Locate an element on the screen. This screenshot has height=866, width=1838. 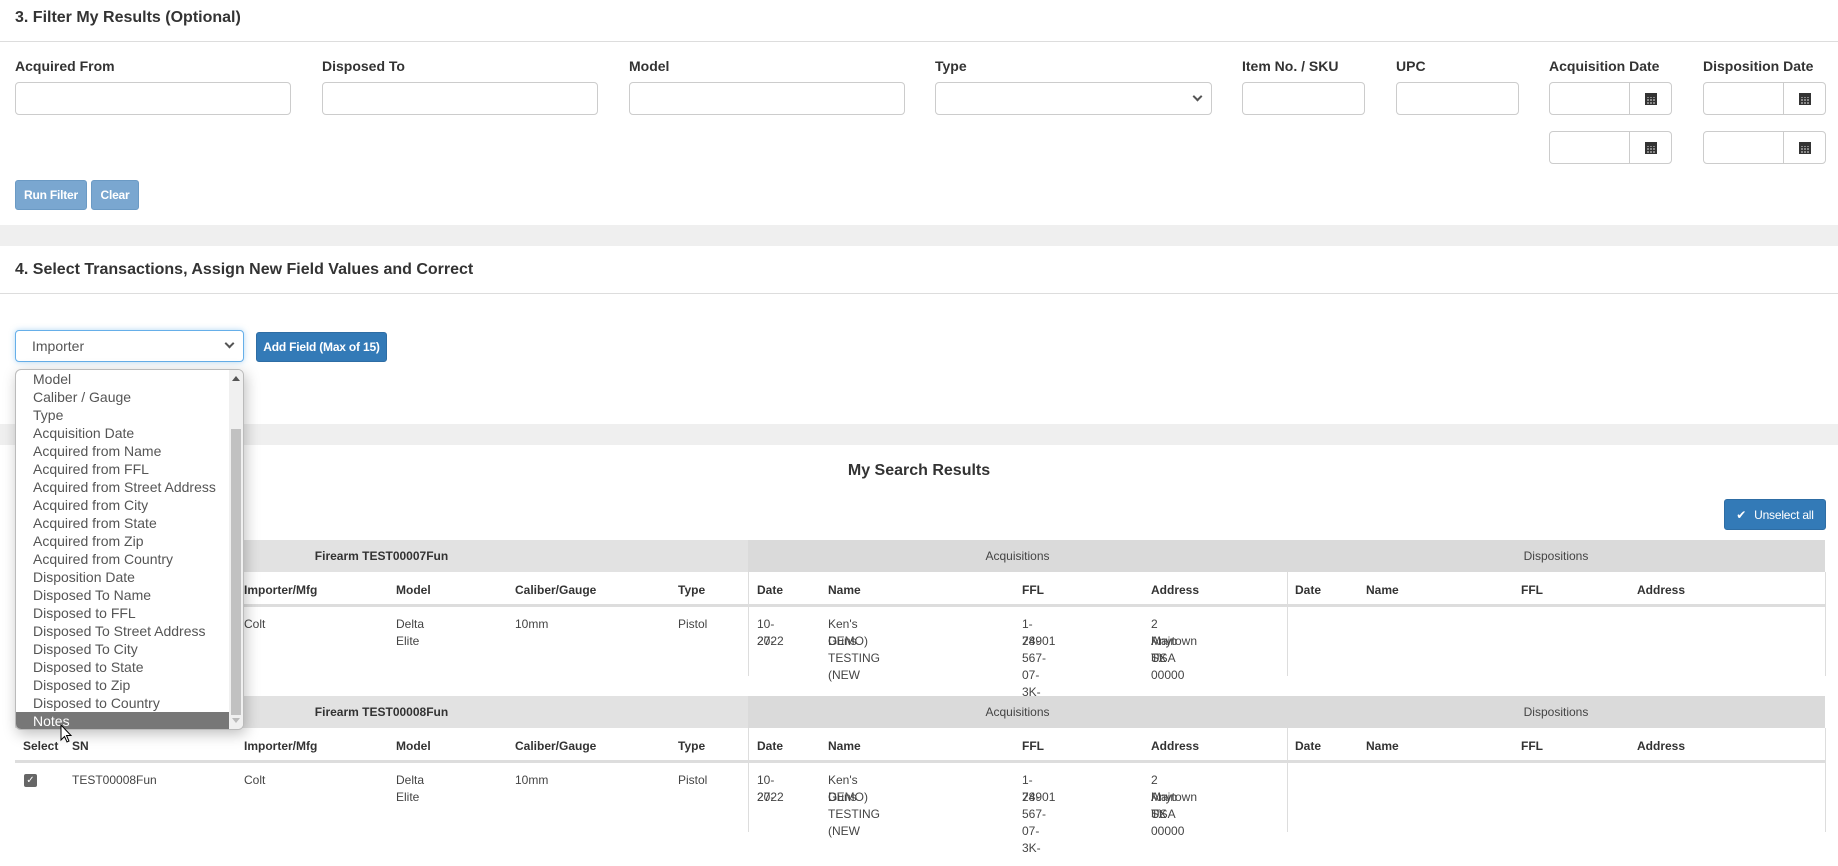
disposition-date-to-field is located at coordinates (1764, 147).